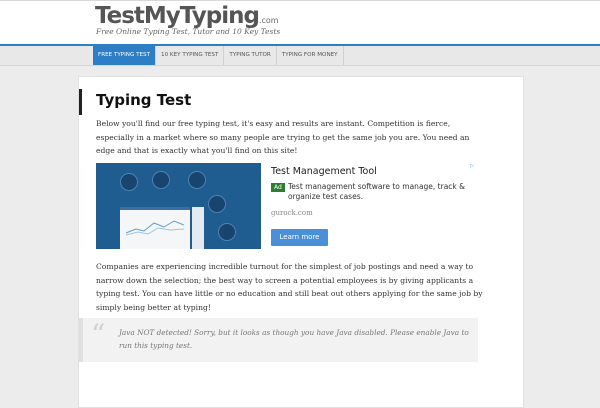 This screenshot has height=408, width=600. I want to click on ad-choices-icon: ▷, so click(473, 166).